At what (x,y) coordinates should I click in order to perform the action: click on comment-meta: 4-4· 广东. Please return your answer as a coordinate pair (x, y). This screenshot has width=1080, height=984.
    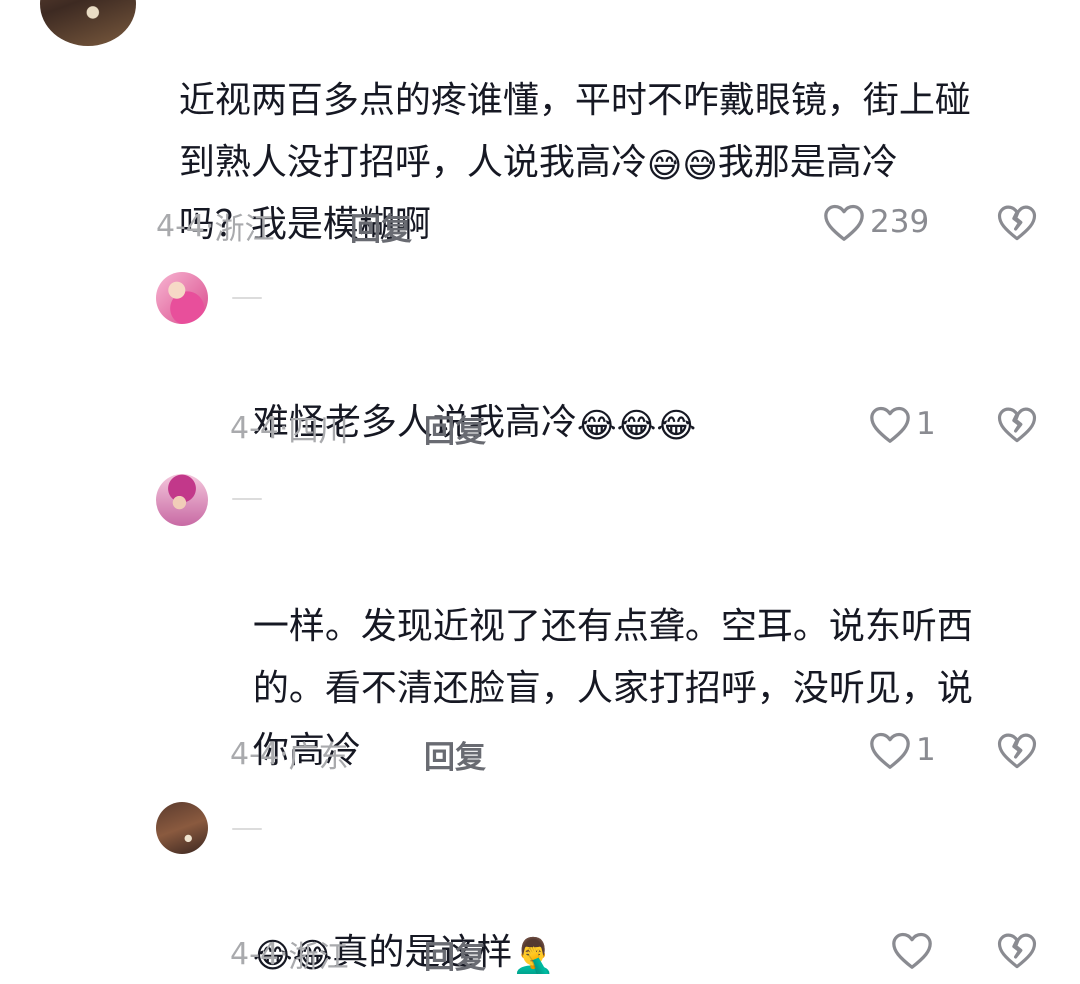
    Looking at the image, I should click on (289, 754).